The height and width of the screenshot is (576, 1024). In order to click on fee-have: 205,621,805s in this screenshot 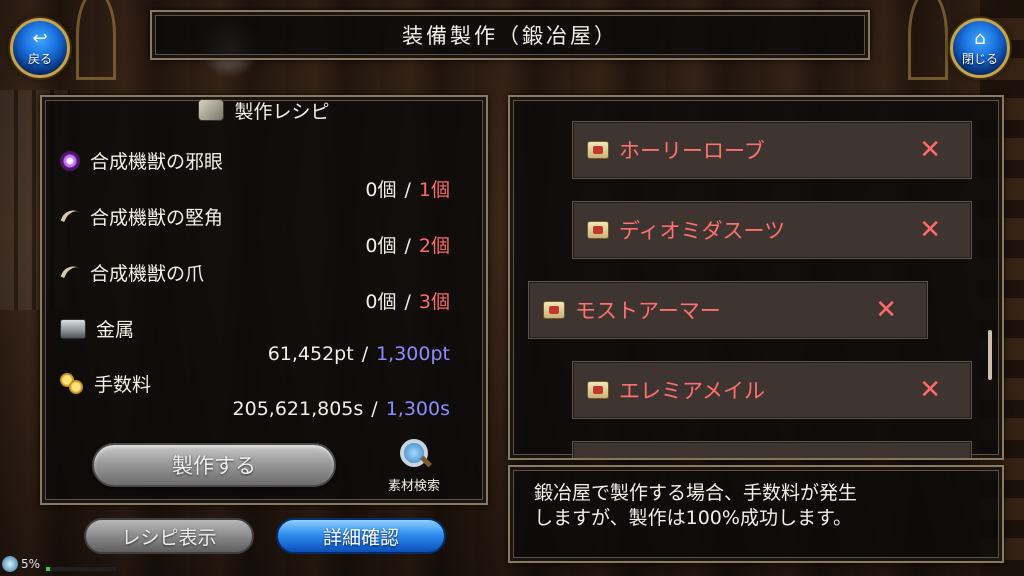, I will do `click(298, 409)`.